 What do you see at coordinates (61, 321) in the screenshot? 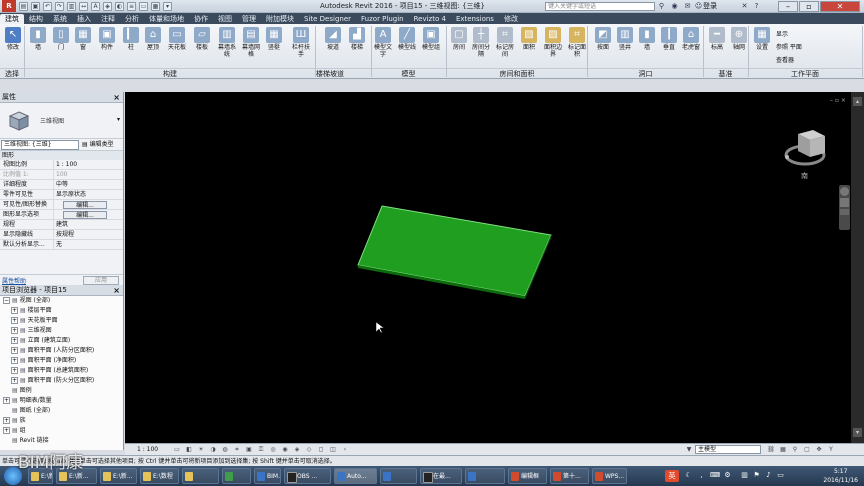
I see `tree-item: + ▤ 天花板平面` at bounding box center [61, 321].